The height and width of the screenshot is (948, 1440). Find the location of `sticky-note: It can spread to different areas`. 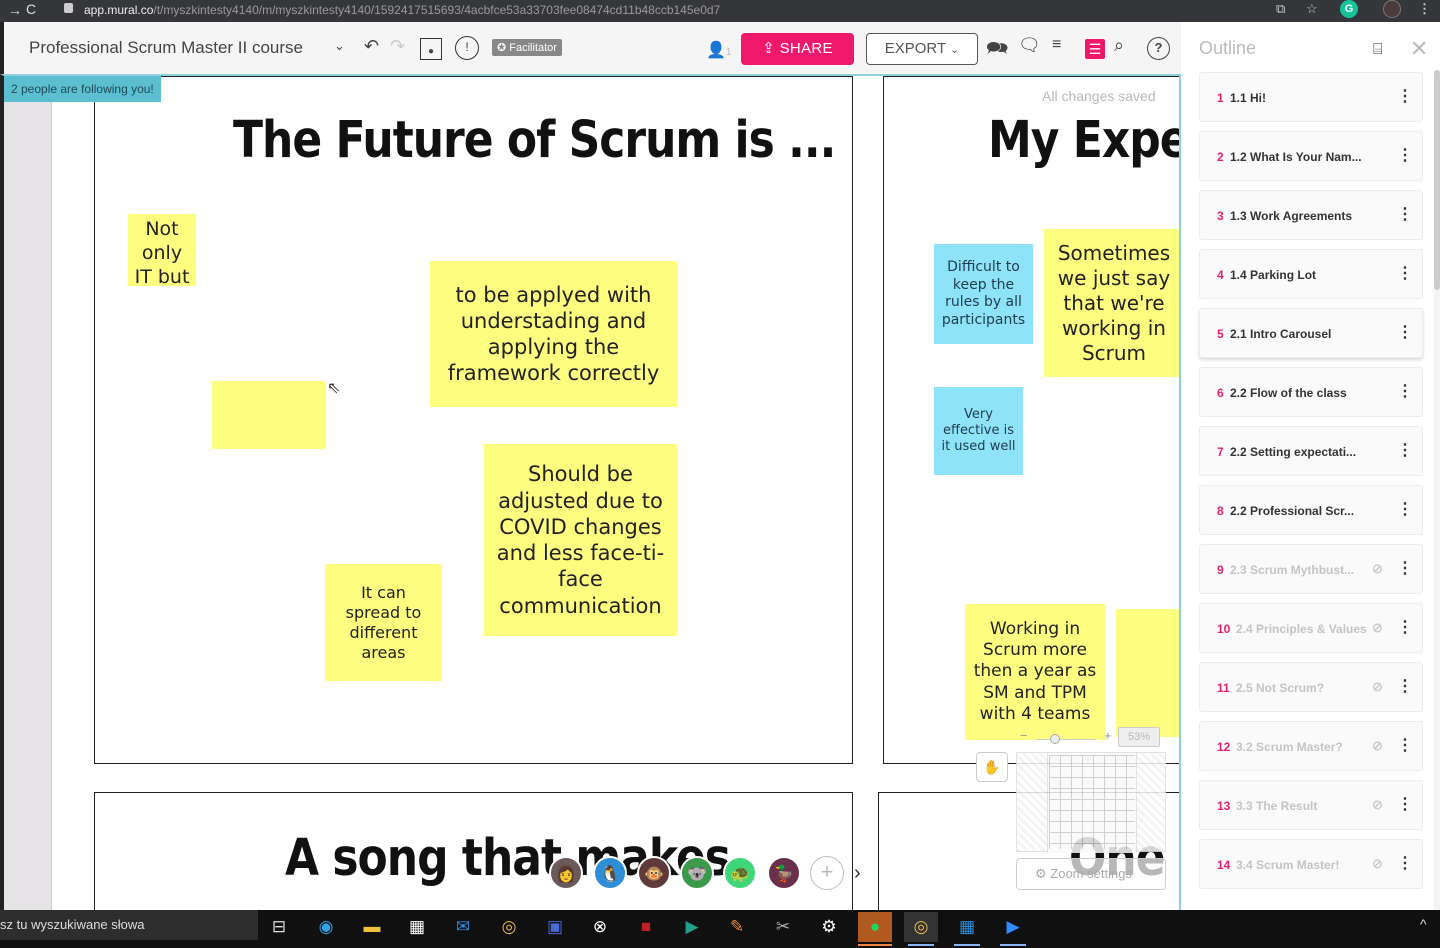

sticky-note: It can spread to different areas is located at coordinates (383, 622).